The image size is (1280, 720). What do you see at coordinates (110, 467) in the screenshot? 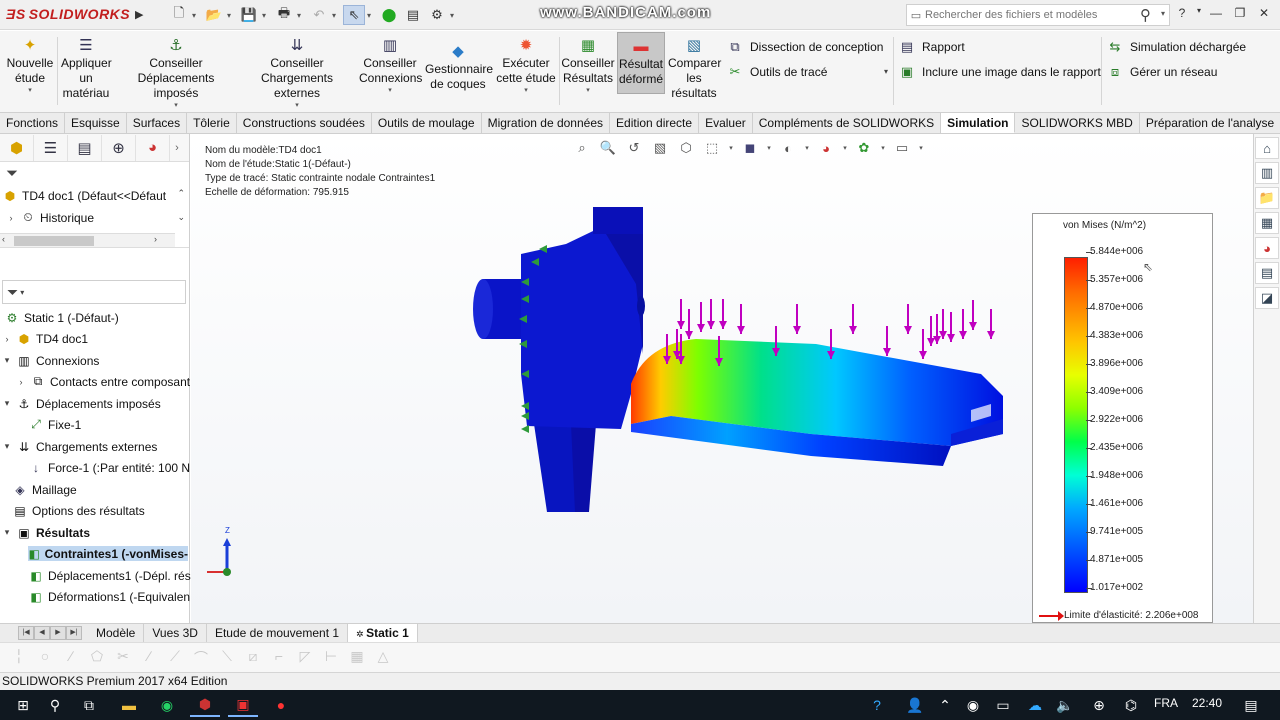
I see `tree-item-force1: ↓ Force-1 (:Par entité: 100 N:` at bounding box center [110, 467].